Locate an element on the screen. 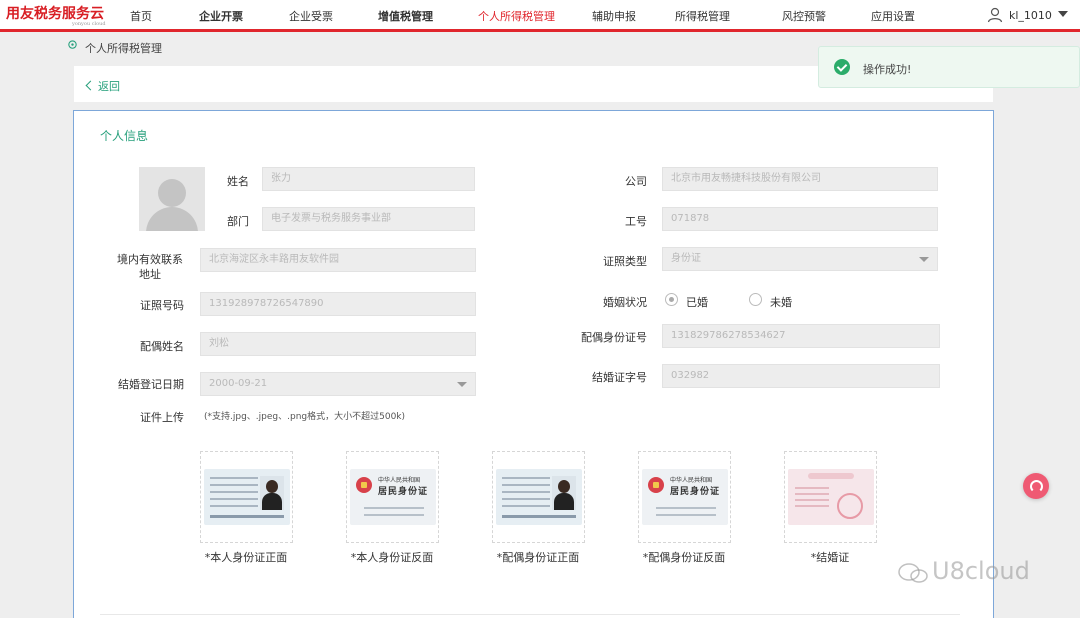 This screenshot has width=1080, height=618. unmarried-radio-label: 未婚 is located at coordinates (781, 302).